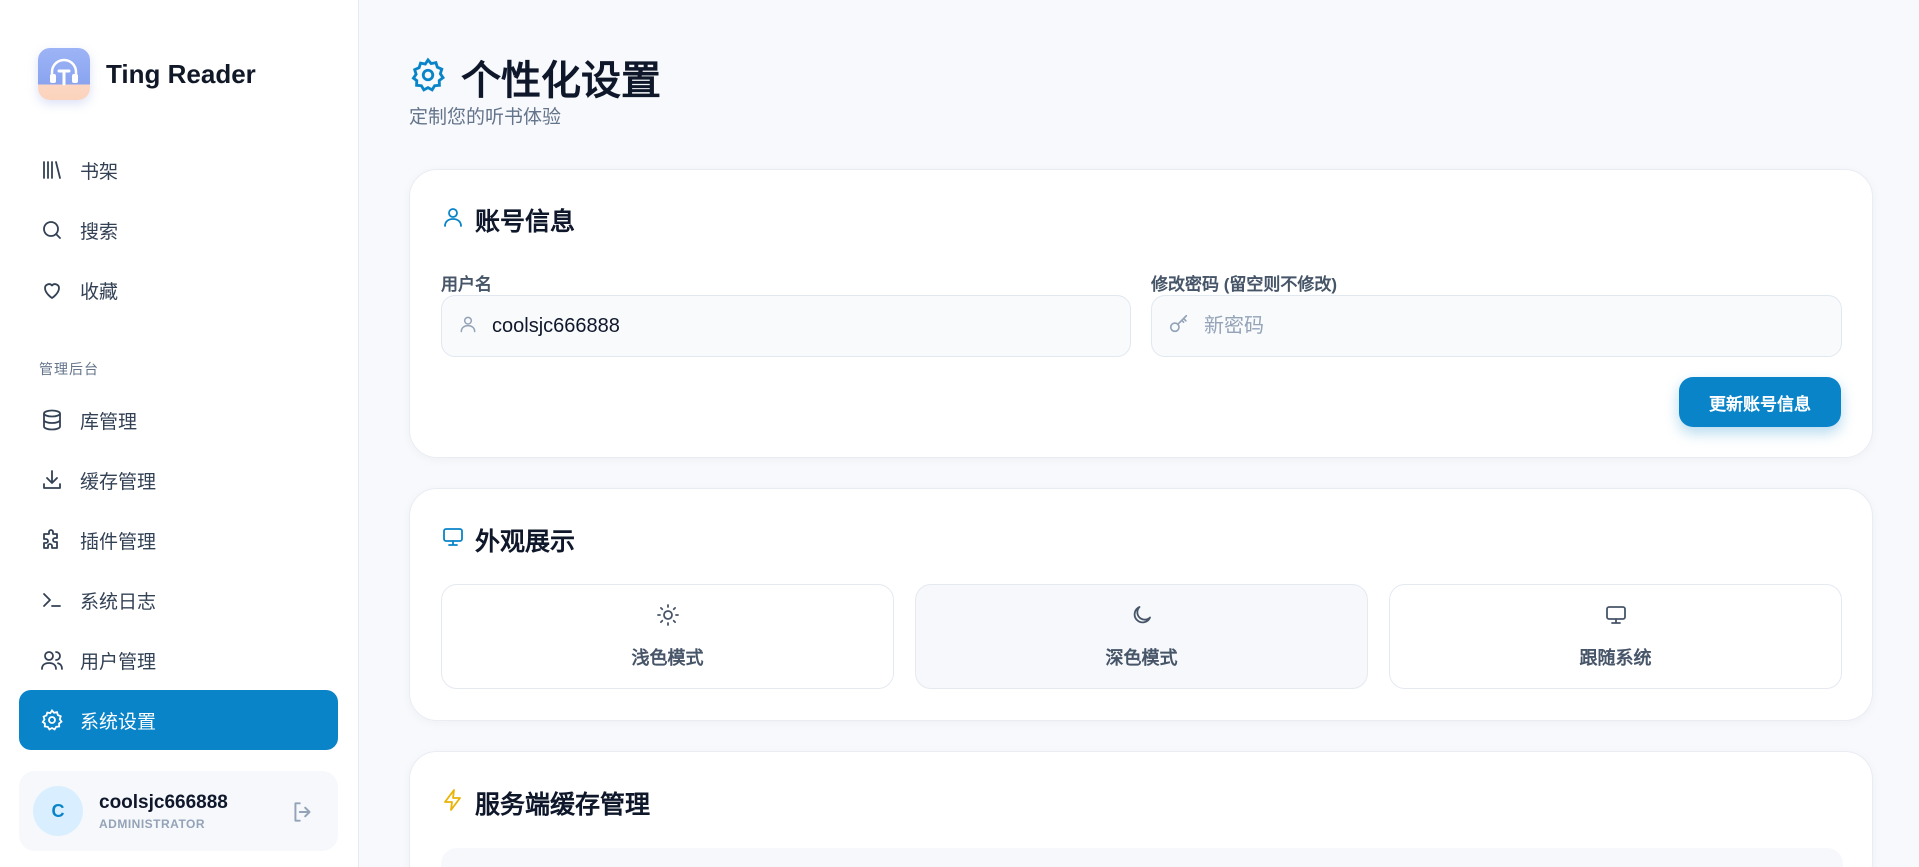 Image resolution: width=1919 pixels, height=867 pixels. What do you see at coordinates (178, 600) in the screenshot?
I see `nav-item-system-logs: 系统日志` at bounding box center [178, 600].